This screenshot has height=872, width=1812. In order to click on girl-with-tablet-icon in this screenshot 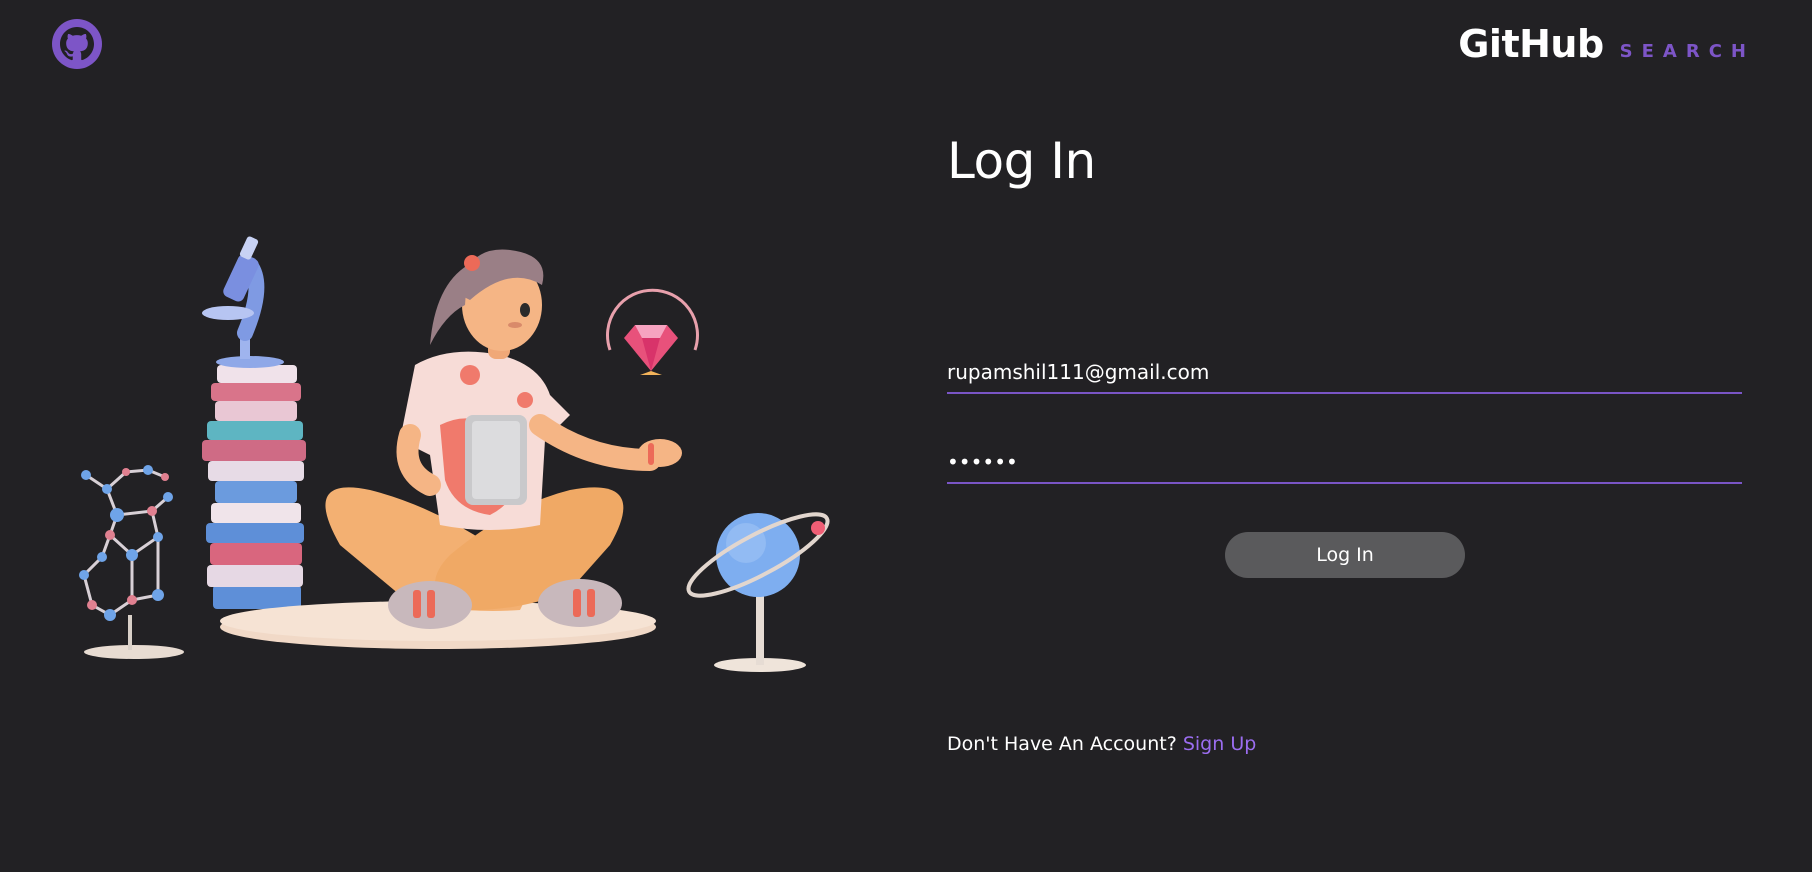, I will do `click(503, 439)`.